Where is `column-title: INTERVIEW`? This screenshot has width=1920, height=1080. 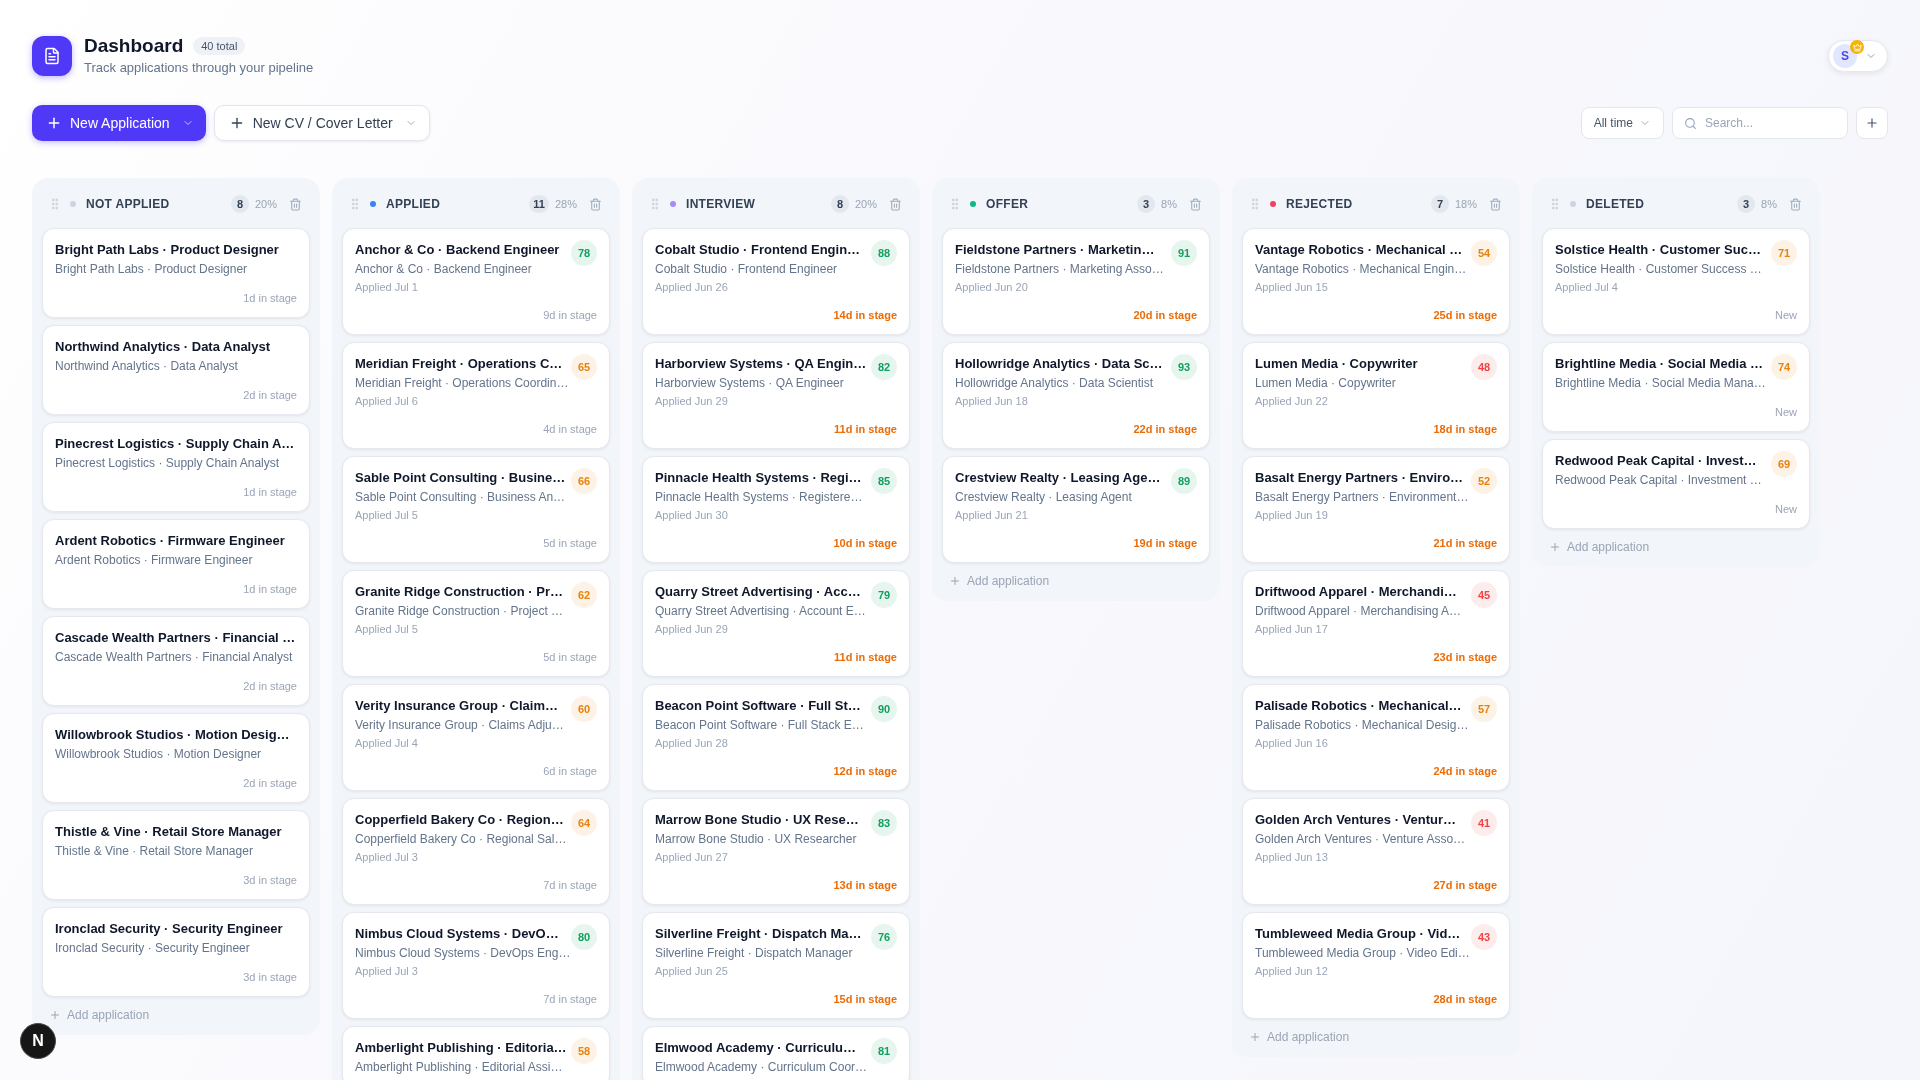 column-title: INTERVIEW is located at coordinates (721, 204).